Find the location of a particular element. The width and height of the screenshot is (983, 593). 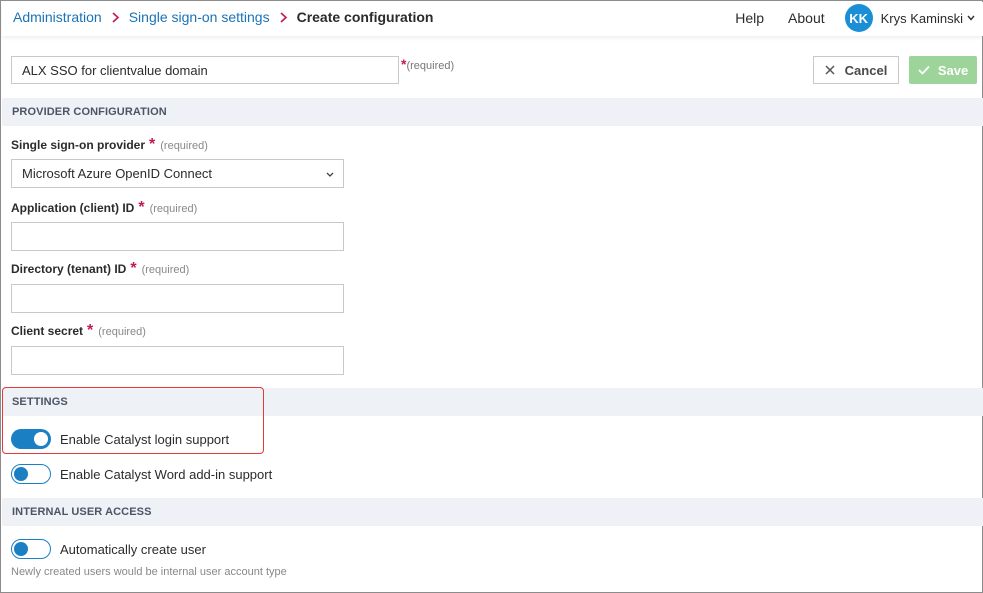

section-header-provider: PROVIDER CONFIGURATION is located at coordinates (492, 112).